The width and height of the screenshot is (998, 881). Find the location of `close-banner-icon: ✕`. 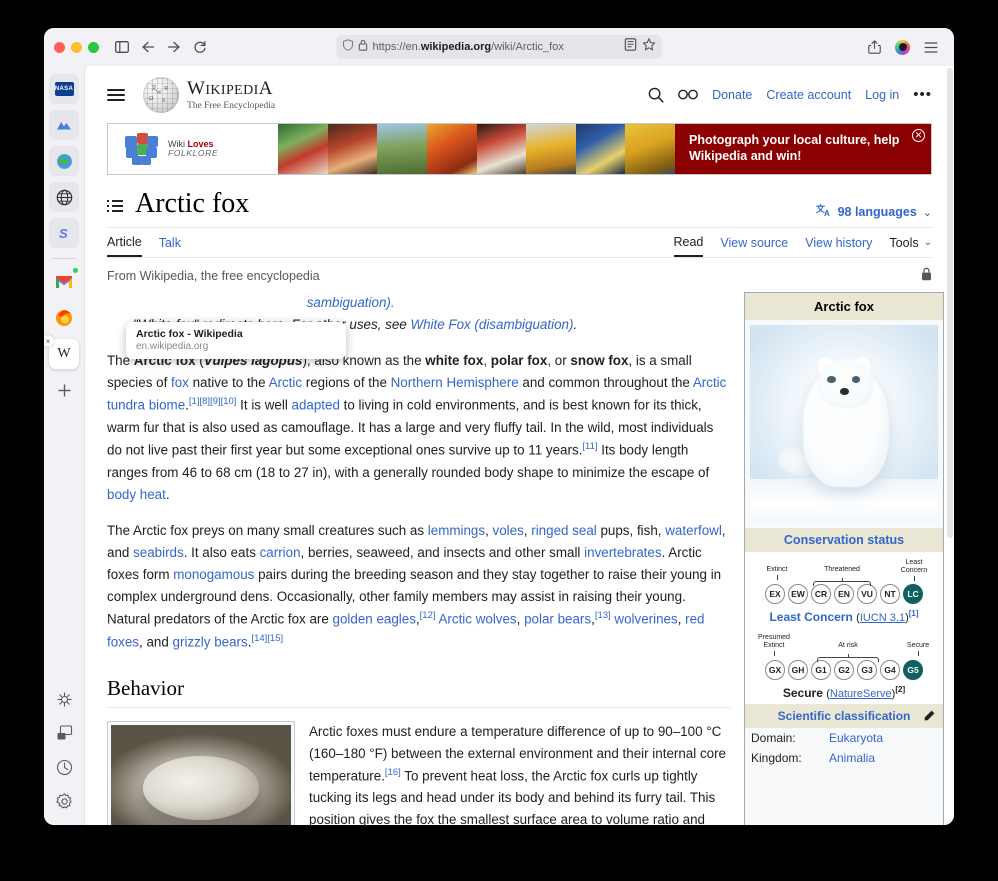

close-banner-icon: ✕ is located at coordinates (918, 135).